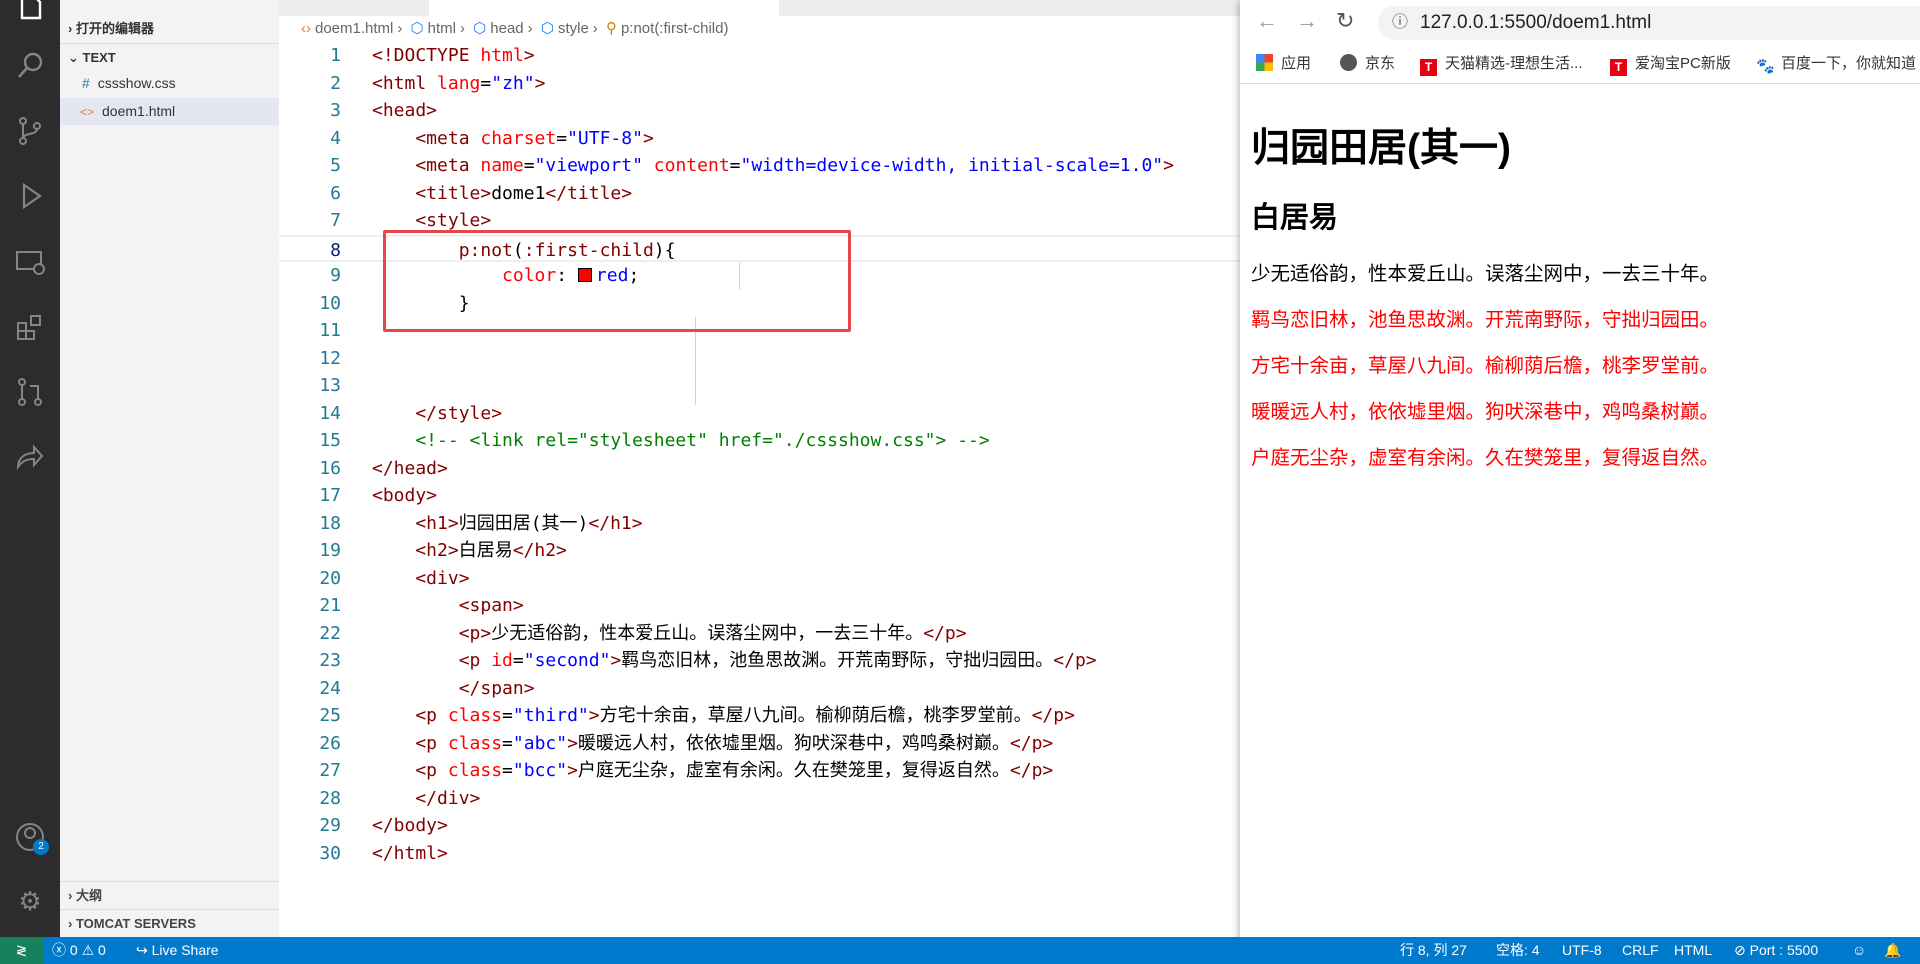 Image resolution: width=1920 pixels, height=964 pixels. What do you see at coordinates (448, 605) in the screenshot?
I see `code-token: <span>` at bounding box center [448, 605].